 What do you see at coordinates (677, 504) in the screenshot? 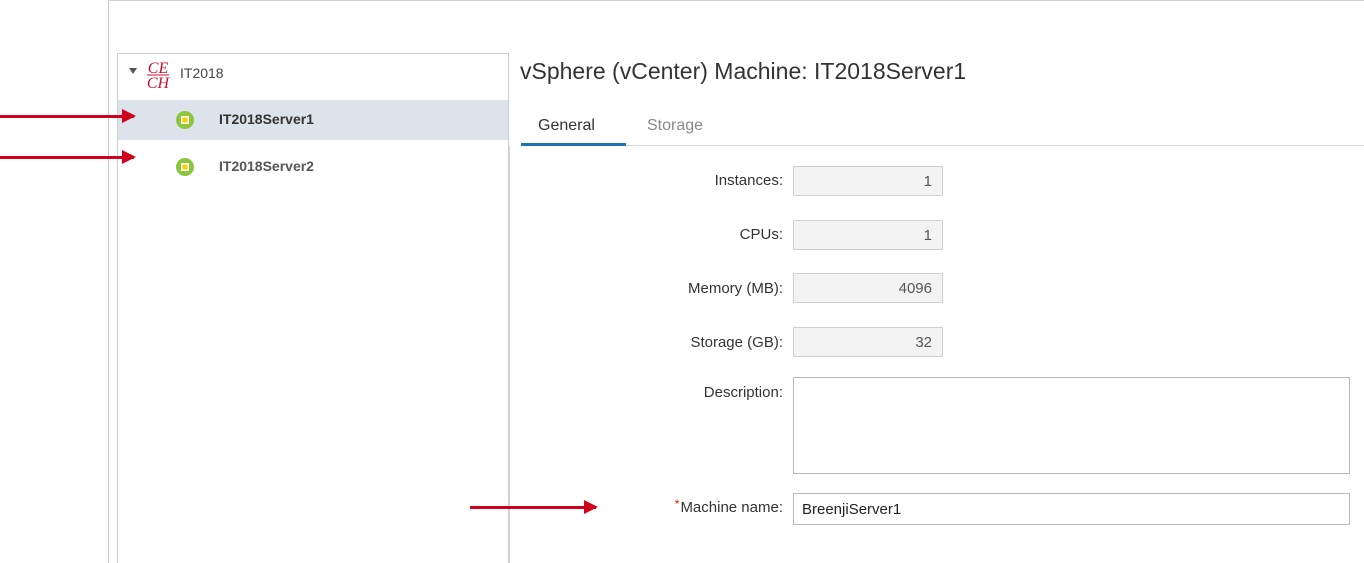
I see `required-indicator: *` at bounding box center [677, 504].